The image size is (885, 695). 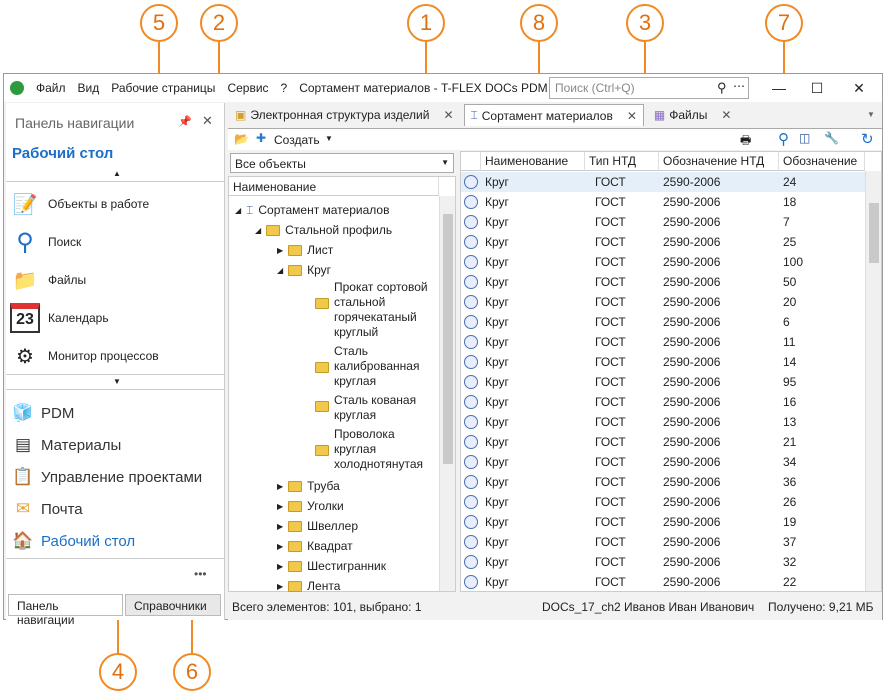 What do you see at coordinates (47, 509) in the screenshot?
I see `nav-mail: ✉ Почта` at bounding box center [47, 509].